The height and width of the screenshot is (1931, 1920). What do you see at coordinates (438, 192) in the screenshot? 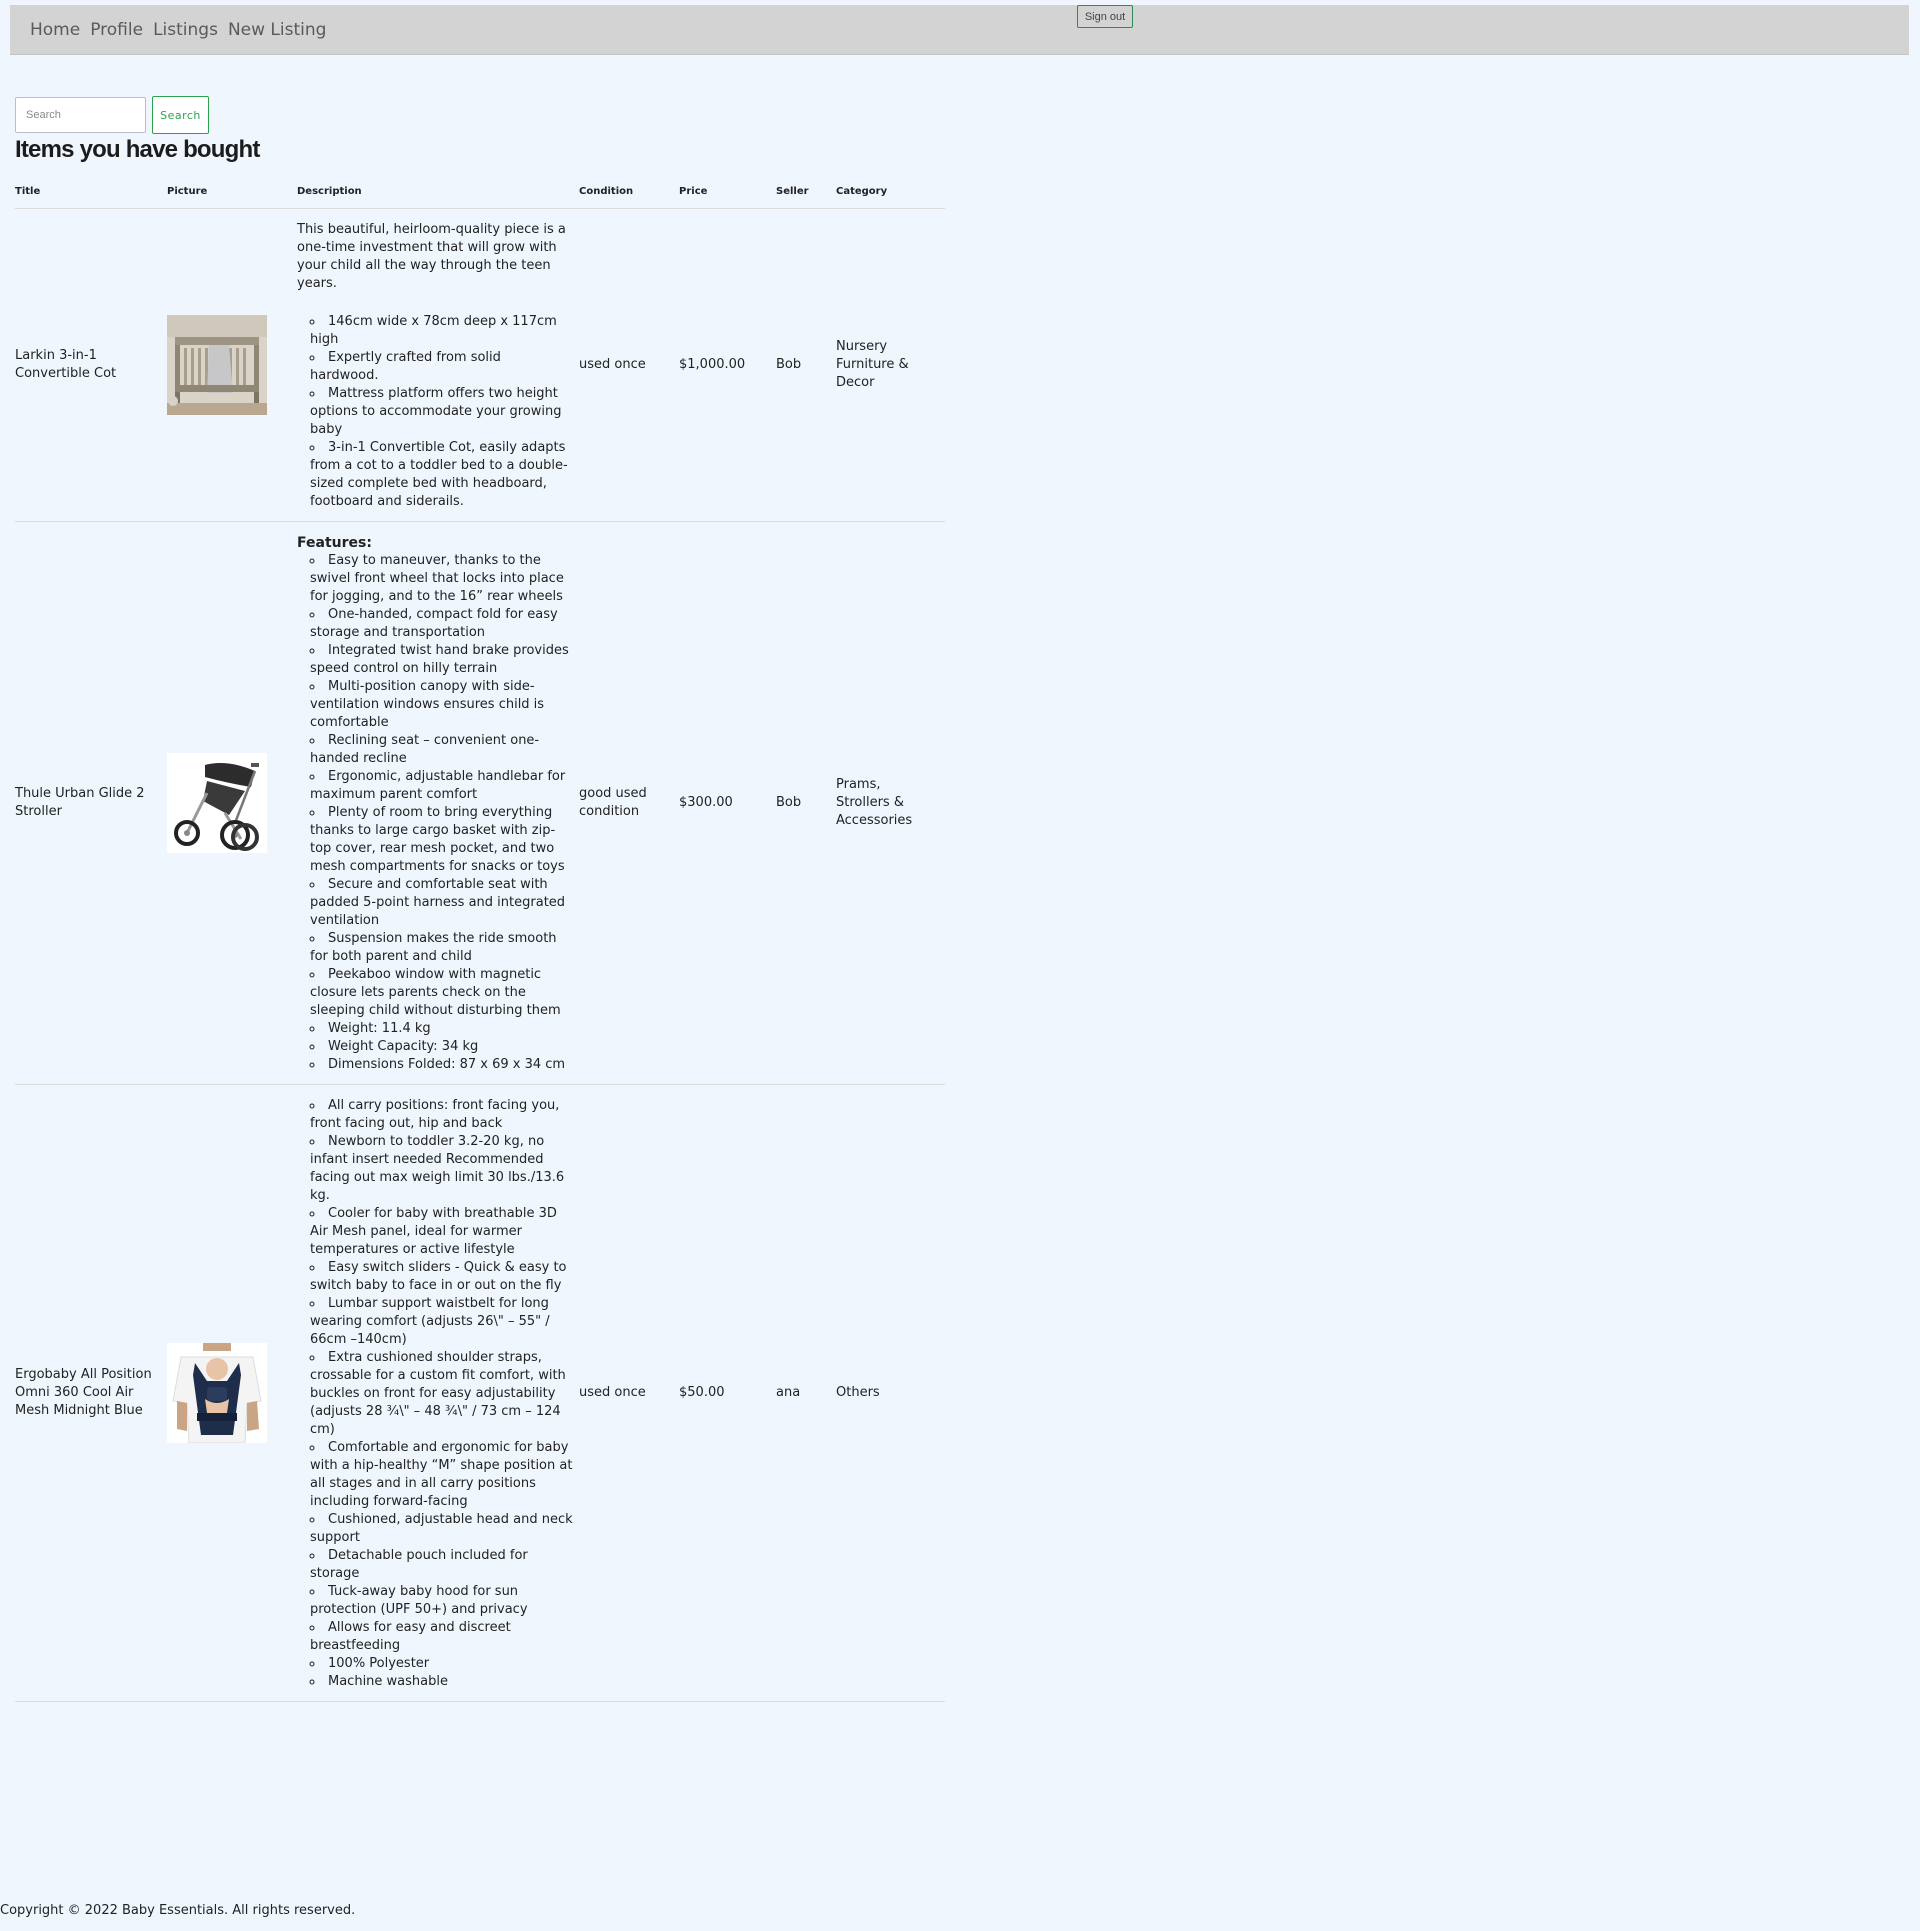
I see `header-description: Description` at bounding box center [438, 192].